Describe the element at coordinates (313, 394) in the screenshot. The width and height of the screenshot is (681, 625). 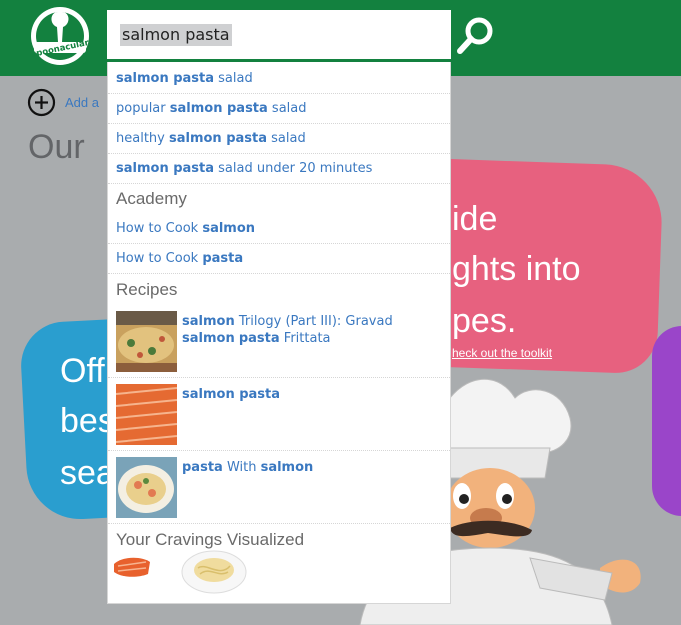
I see `recipe-title: salmon pasta` at that location.